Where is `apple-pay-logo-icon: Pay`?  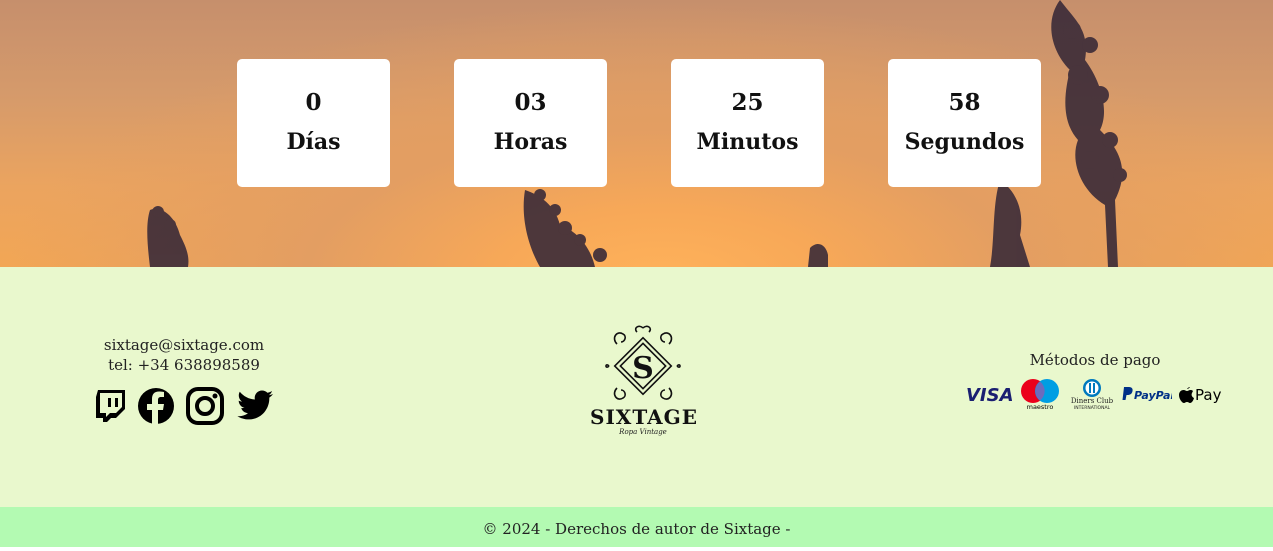
apple-pay-logo-icon: Pay is located at coordinates (1200, 395).